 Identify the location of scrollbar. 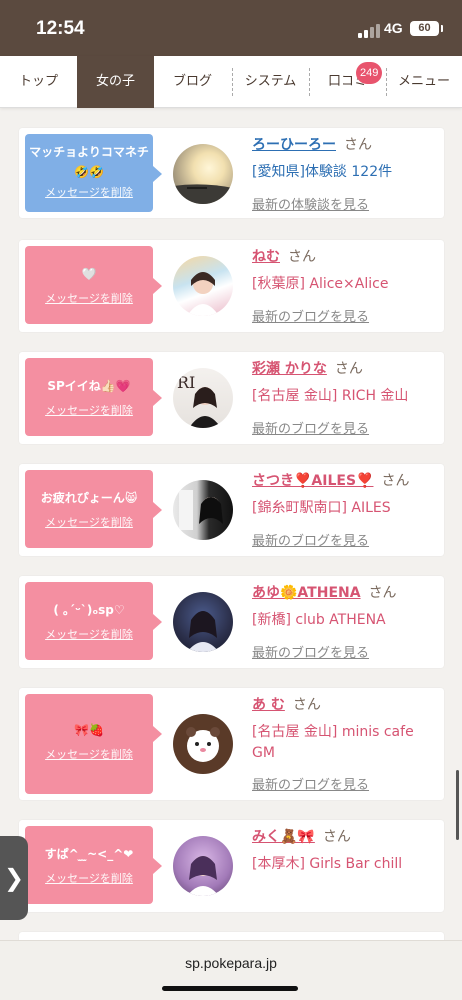
(457, 805).